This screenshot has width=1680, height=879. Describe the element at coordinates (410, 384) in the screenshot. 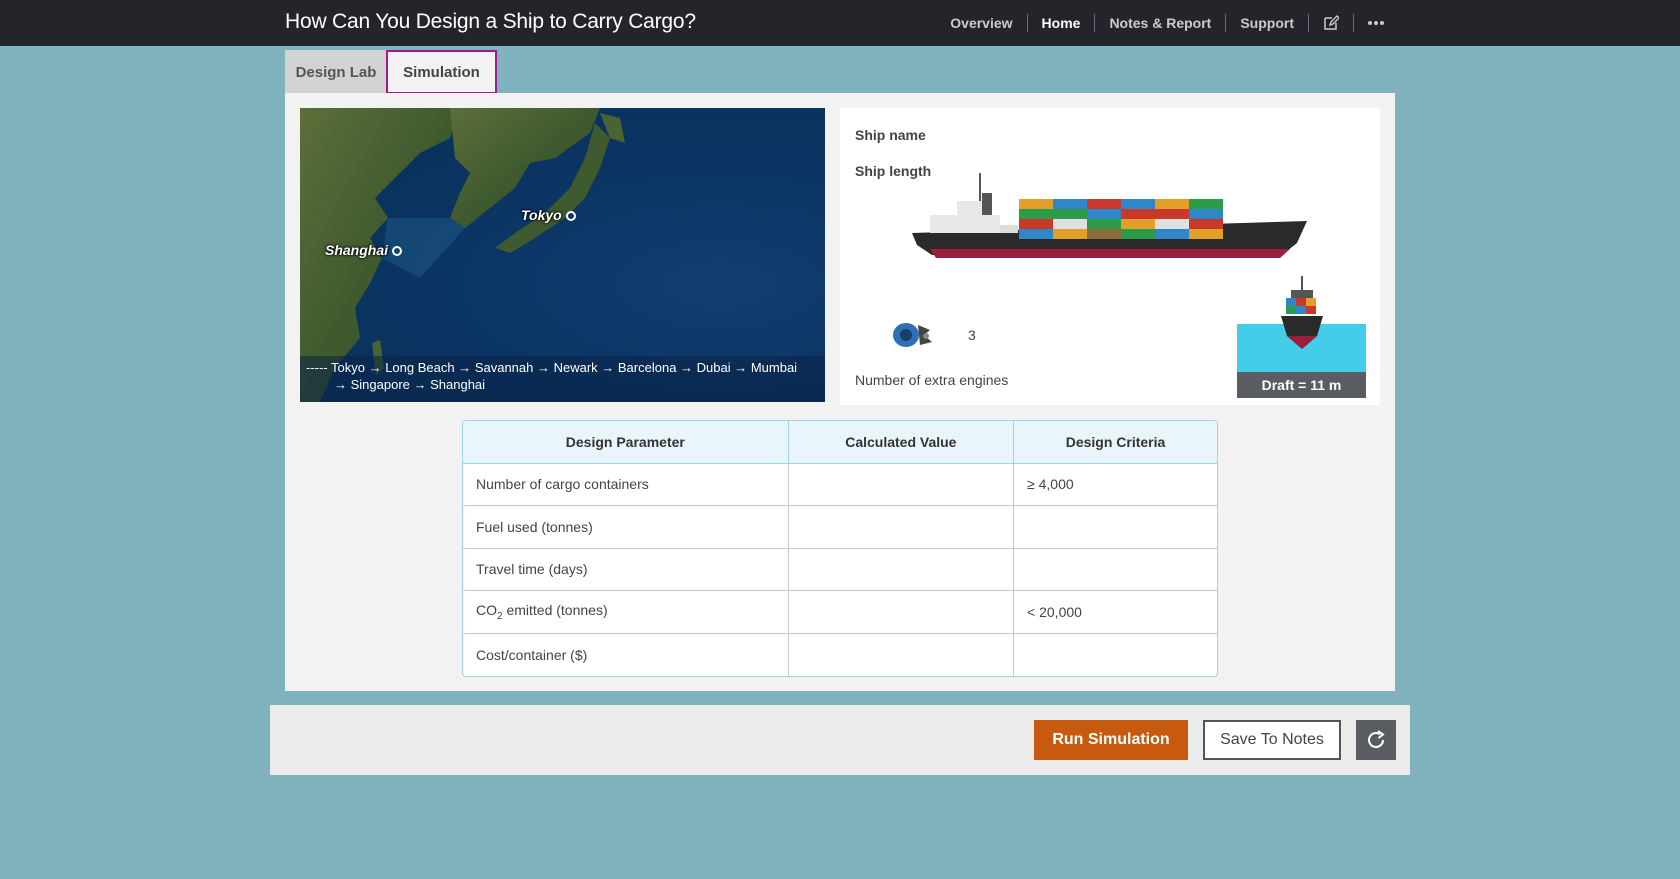

I see `route-line-2: → Singapore → Shanghai` at that location.